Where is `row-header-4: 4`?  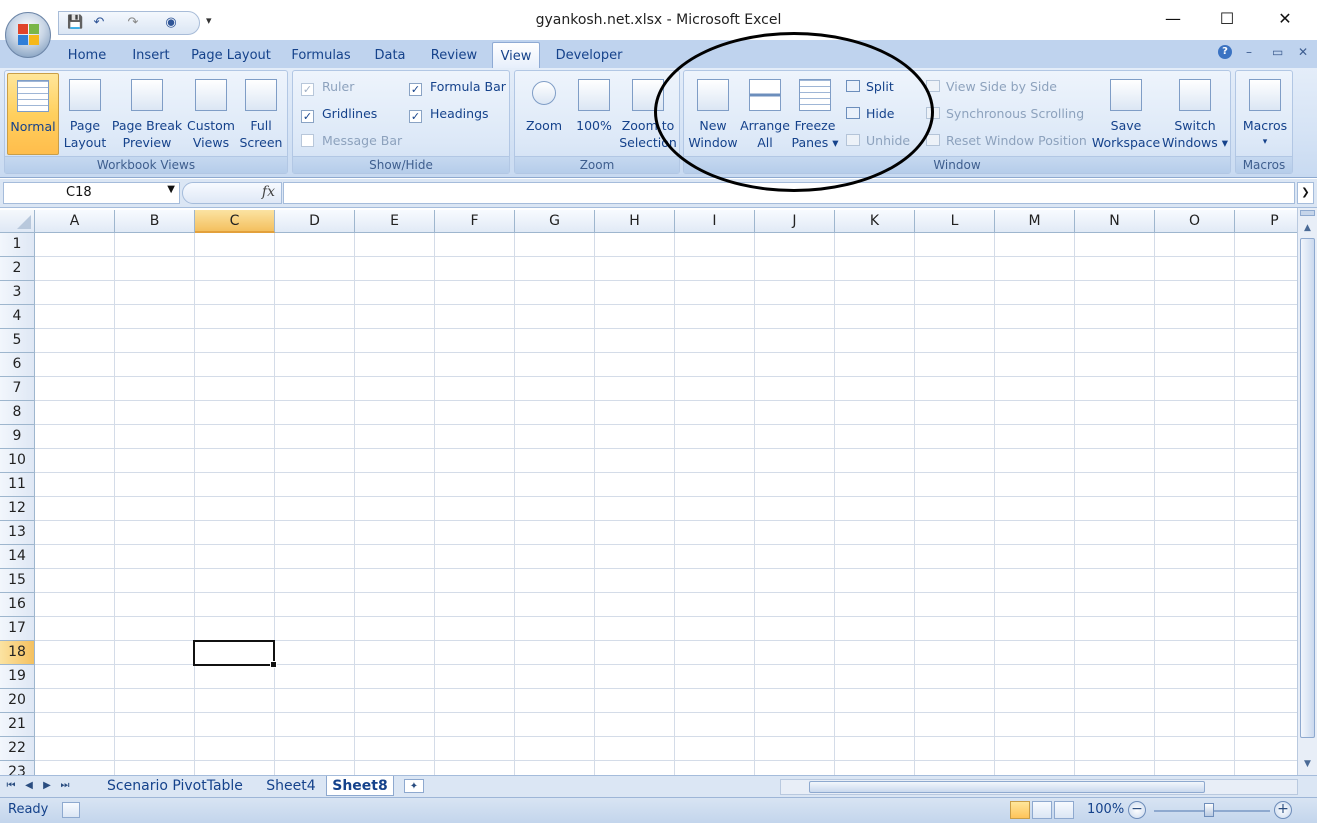
row-header-4: 4 is located at coordinates (17, 317).